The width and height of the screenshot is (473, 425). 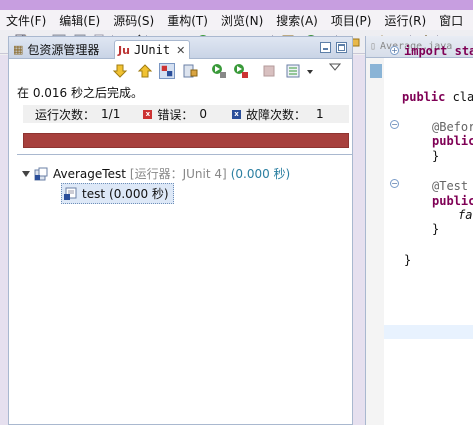 What do you see at coordinates (325, 47) in the screenshot?
I see `minimize-icon` at bounding box center [325, 47].